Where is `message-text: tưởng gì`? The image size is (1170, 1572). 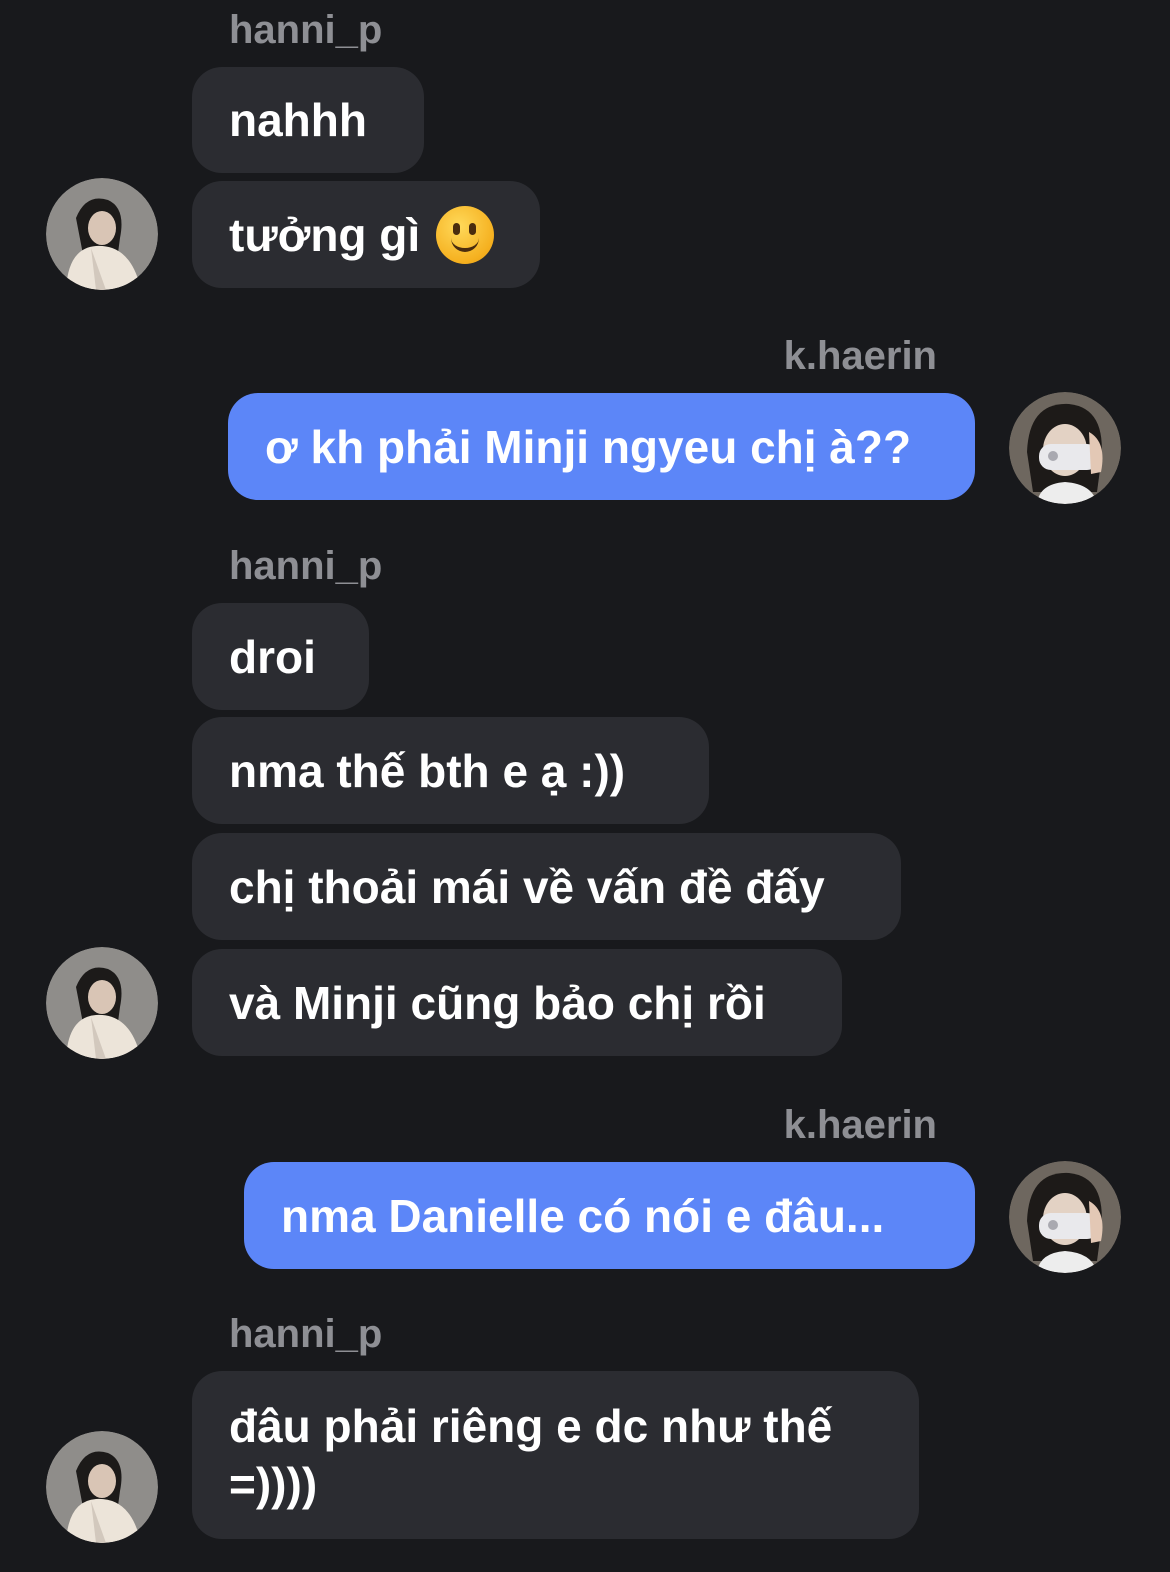 message-text: tưởng gì is located at coordinates (325, 234).